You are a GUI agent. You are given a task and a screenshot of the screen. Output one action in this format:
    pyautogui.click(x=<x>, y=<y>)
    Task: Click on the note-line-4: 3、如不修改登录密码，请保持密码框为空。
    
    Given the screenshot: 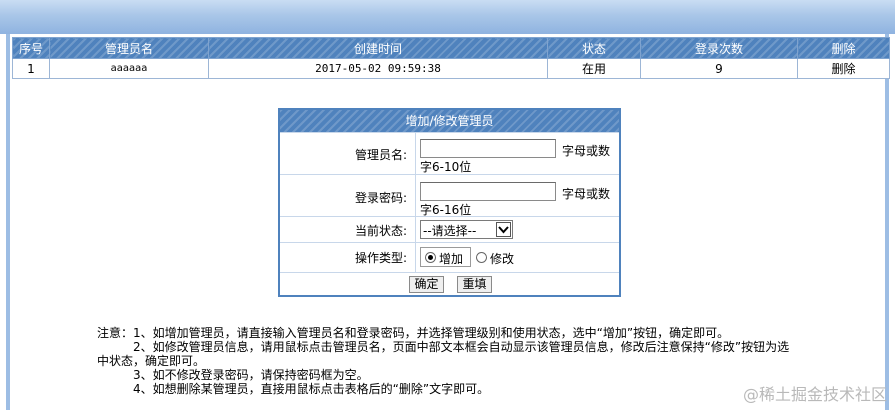 What is the action you would take?
    pyautogui.click(x=251, y=375)
    